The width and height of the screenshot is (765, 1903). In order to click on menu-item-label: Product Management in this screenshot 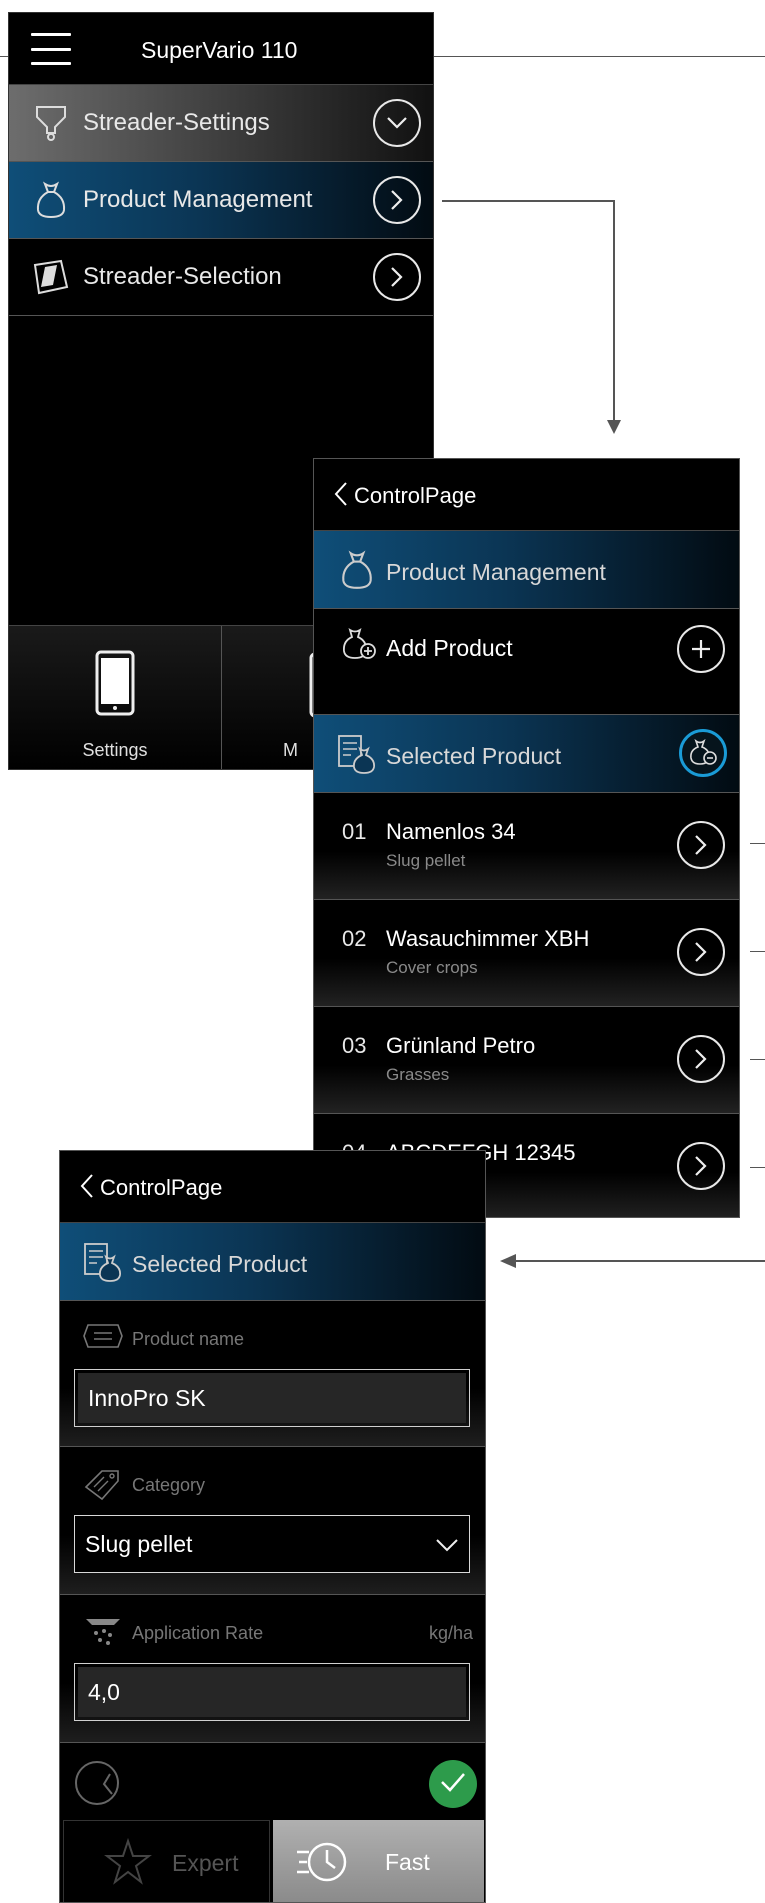, I will do `click(198, 199)`.